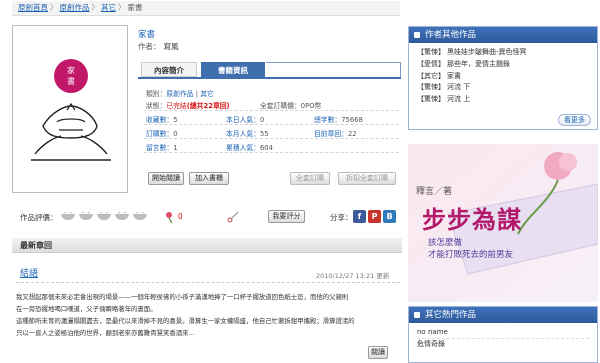  Describe the element at coordinates (458, 87) in the screenshot. I see `work-title: 河流 下` at that location.